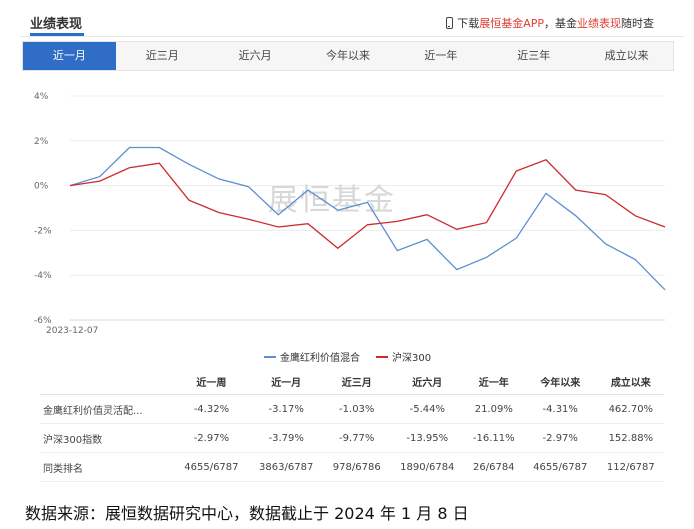 The width and height of the screenshot is (694, 529). What do you see at coordinates (599, 23) in the screenshot?
I see `promo-performance: 业绩表现` at bounding box center [599, 23].